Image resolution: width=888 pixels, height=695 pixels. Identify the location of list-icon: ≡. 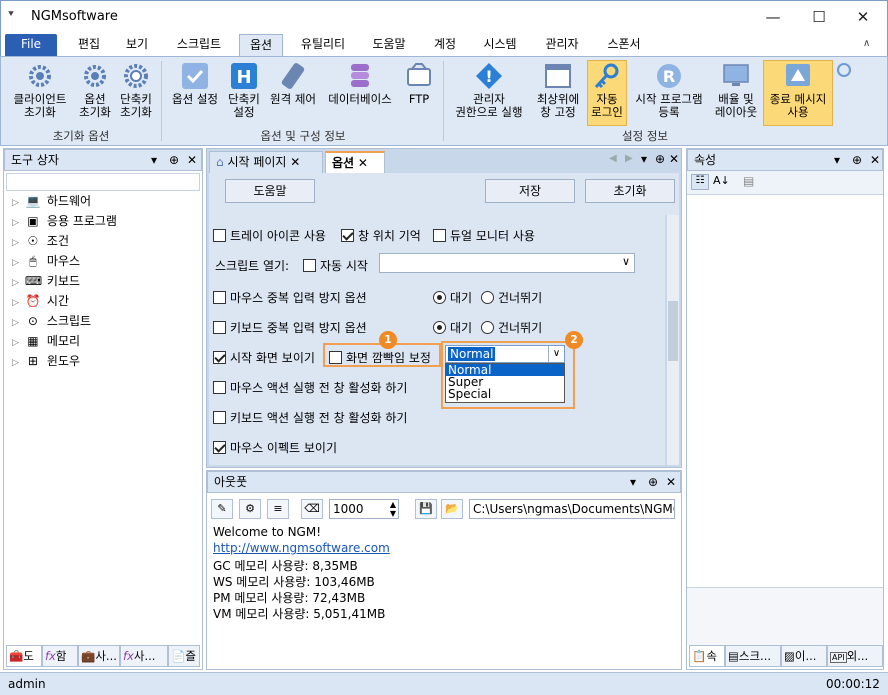
(278, 509).